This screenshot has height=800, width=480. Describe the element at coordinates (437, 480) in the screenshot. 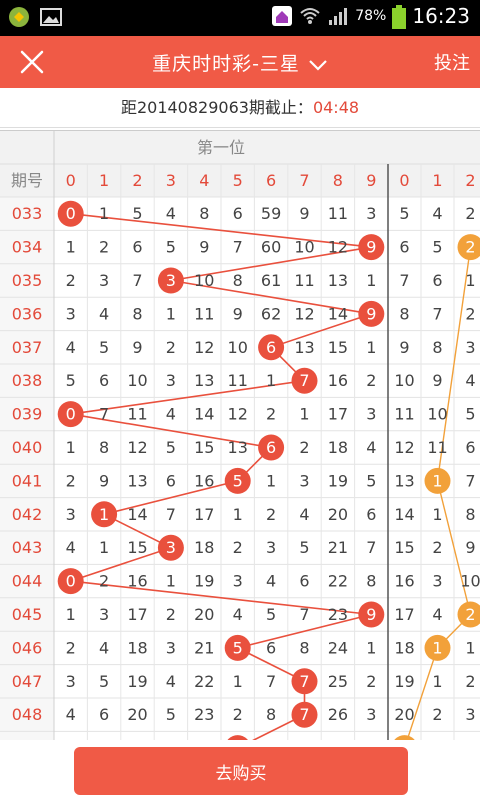

I see `hit-ball-number: 1` at that location.